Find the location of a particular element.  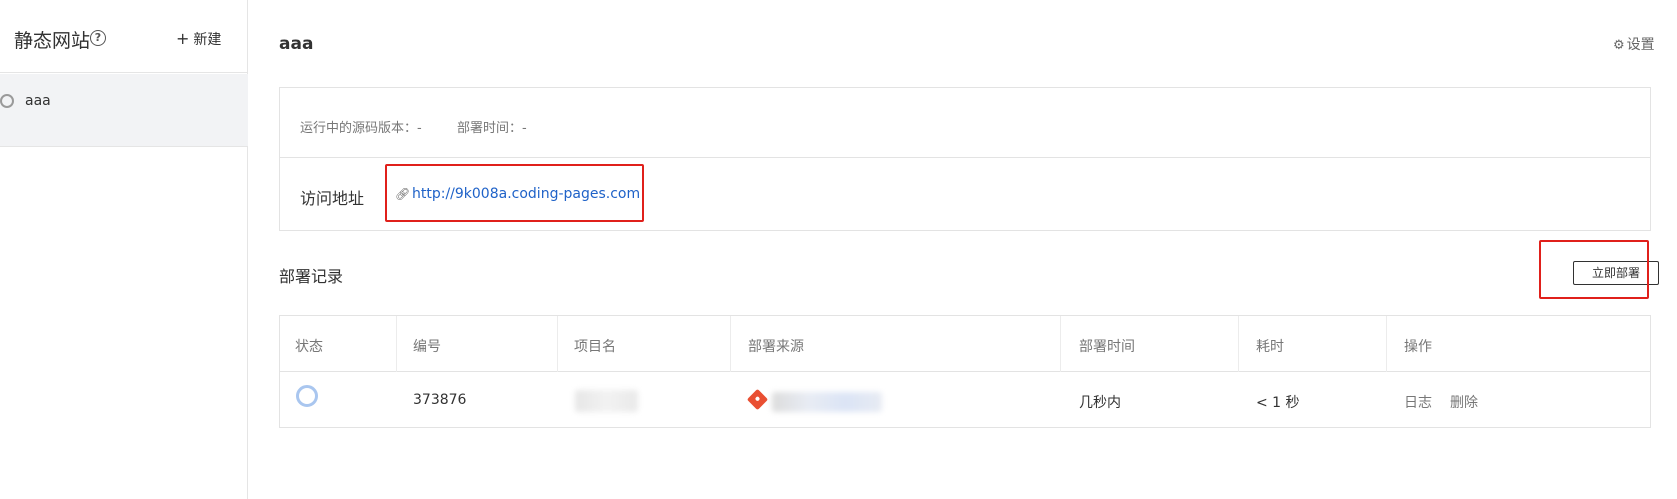

highlight-box-deploy is located at coordinates (1594, 269).